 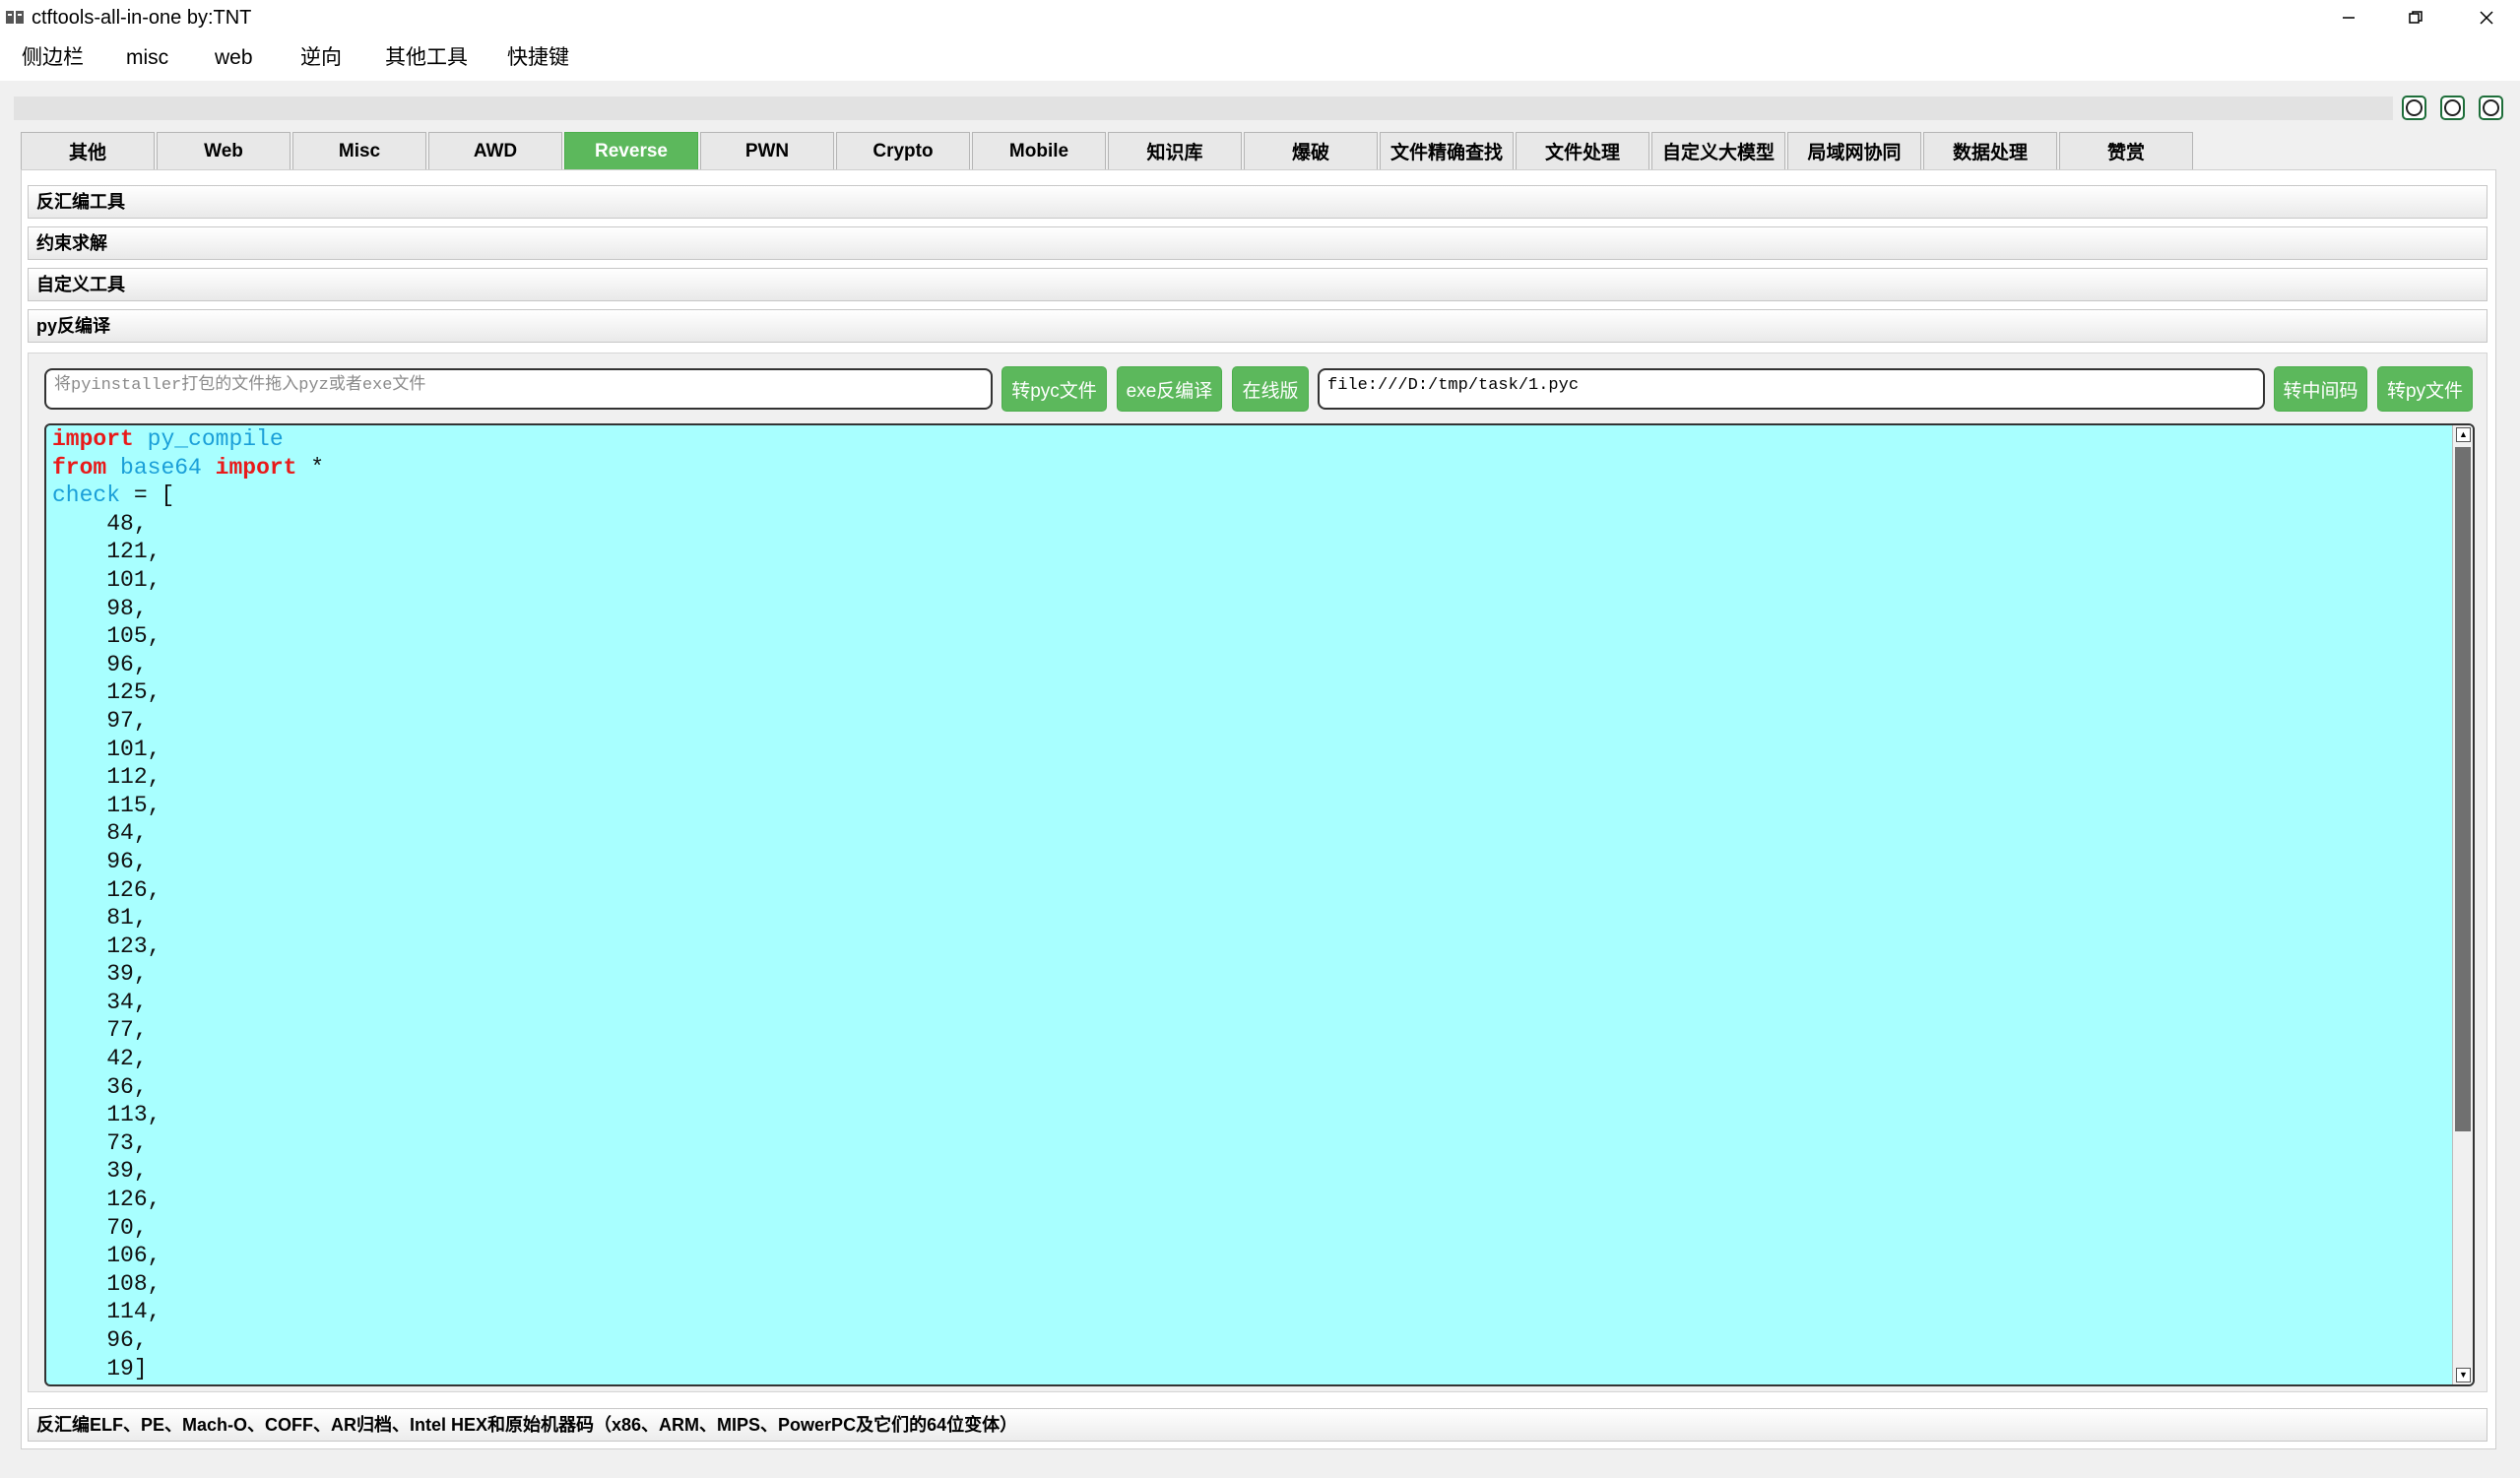 I want to click on tab-other: 其他, so click(x=88, y=150).